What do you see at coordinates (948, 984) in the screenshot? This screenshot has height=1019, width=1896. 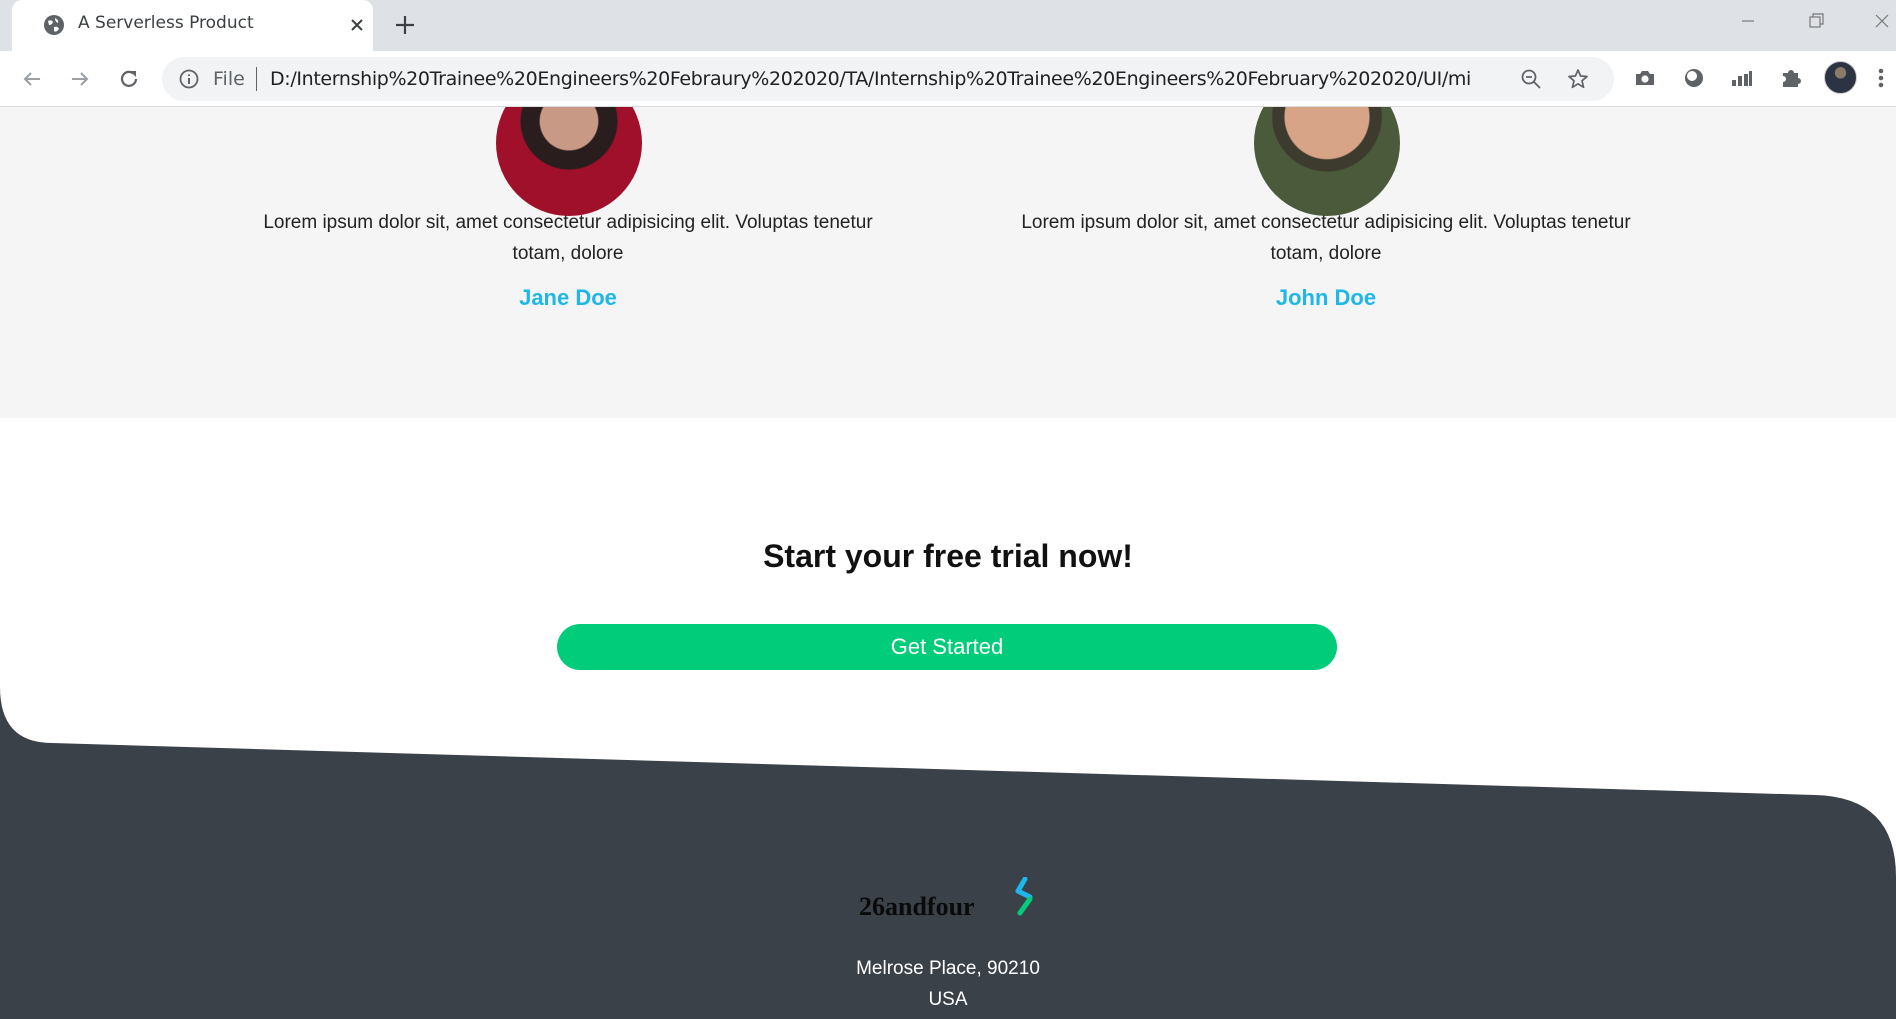 I see `footer-address: Melrose Place, 90210 USA` at bounding box center [948, 984].